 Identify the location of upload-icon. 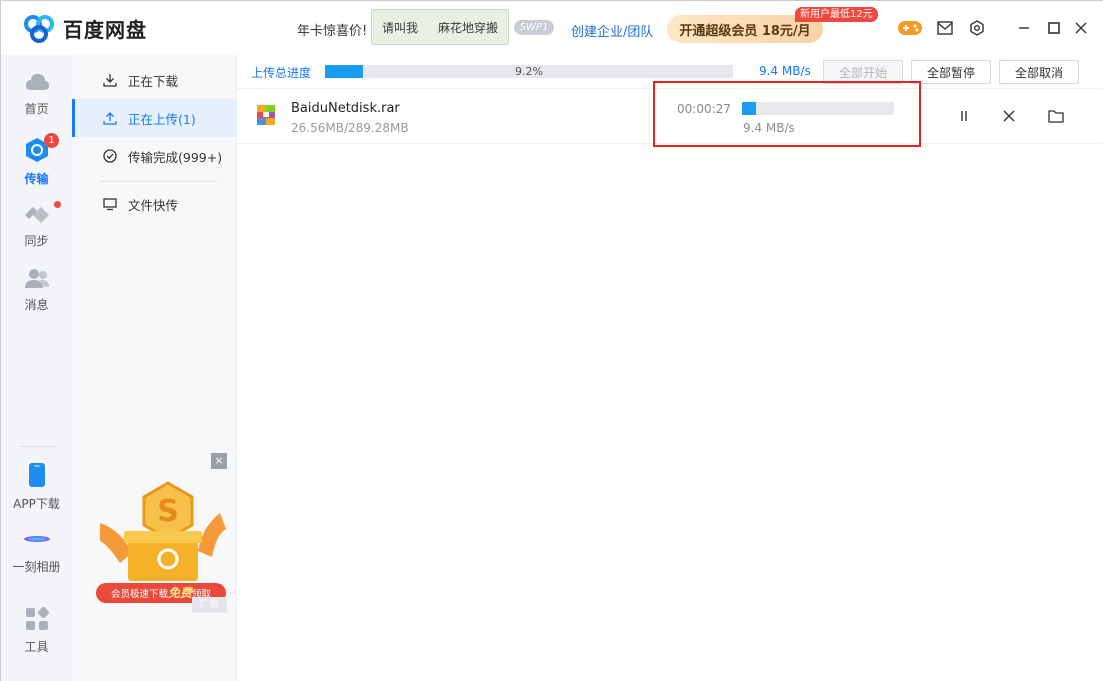
(110, 118).